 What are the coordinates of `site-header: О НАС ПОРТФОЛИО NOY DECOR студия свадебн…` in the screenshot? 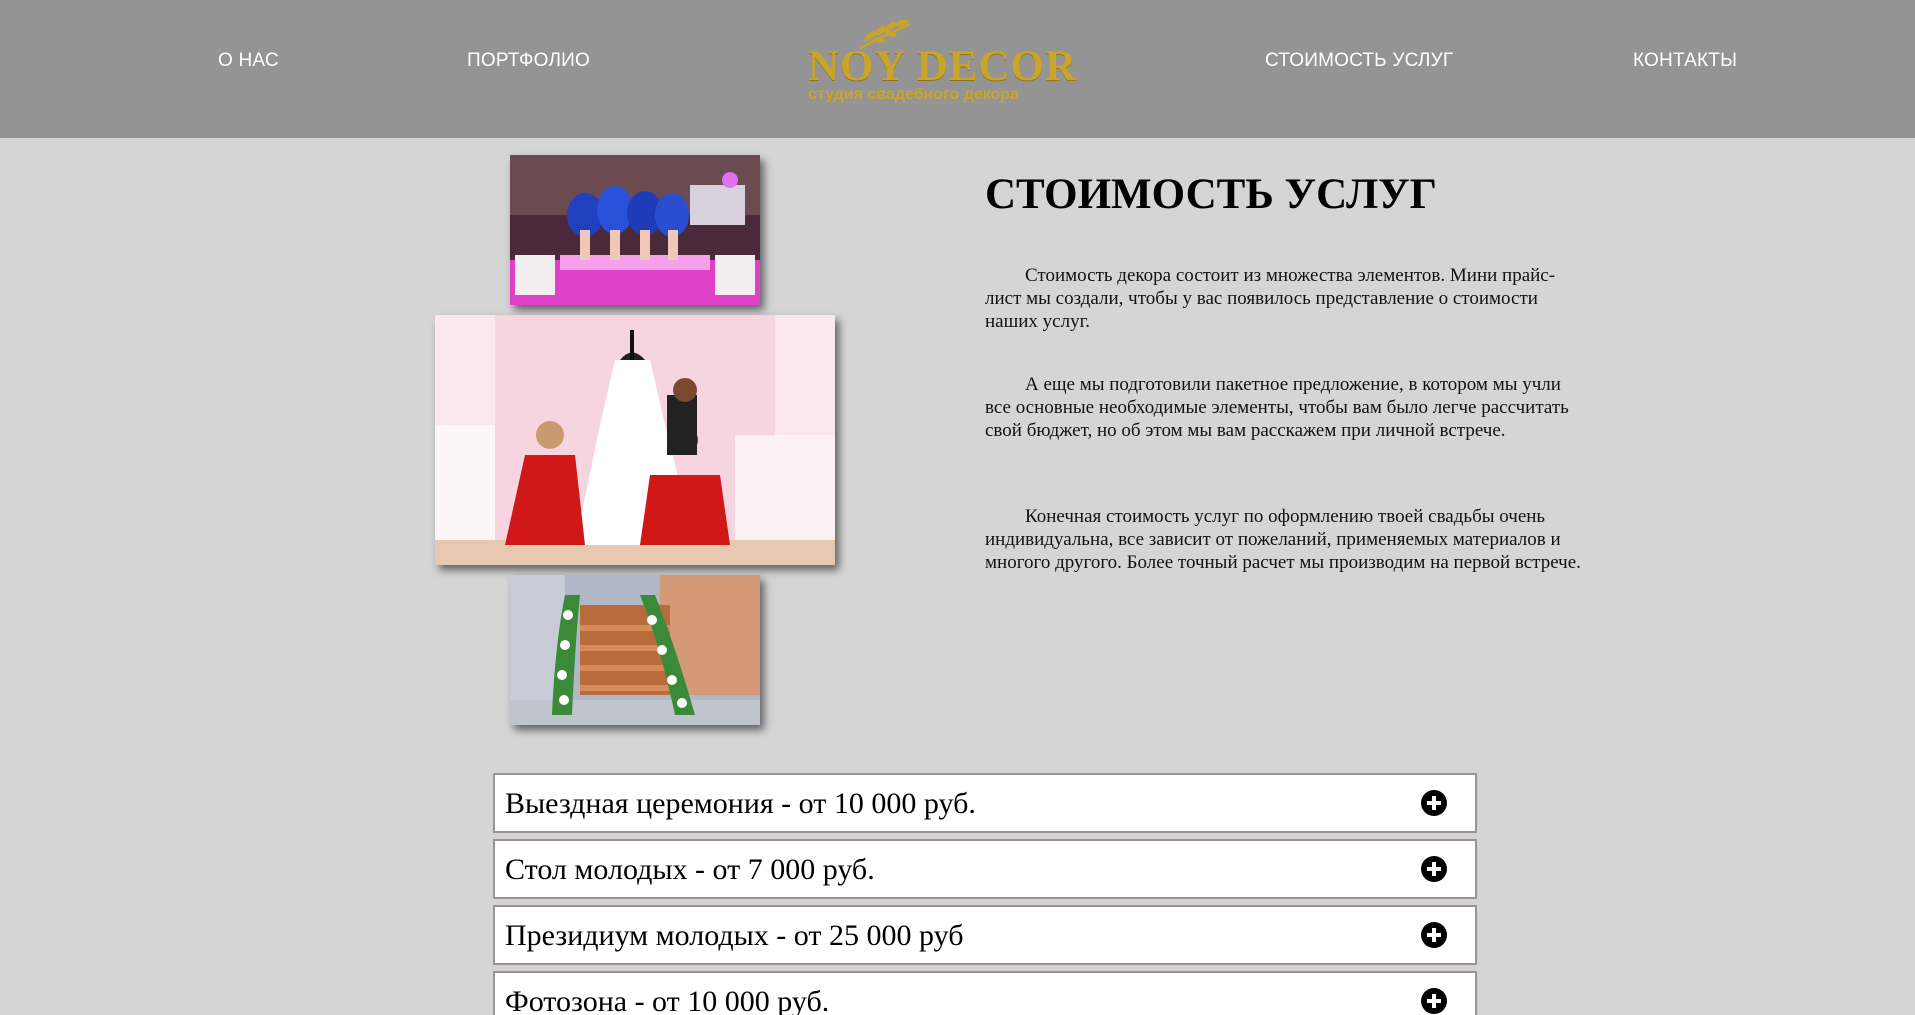 It's located at (957, 69).